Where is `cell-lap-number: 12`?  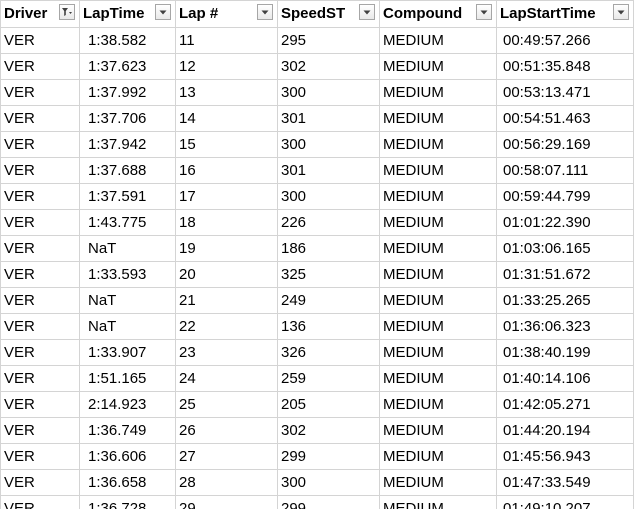 cell-lap-number: 12 is located at coordinates (226, 66).